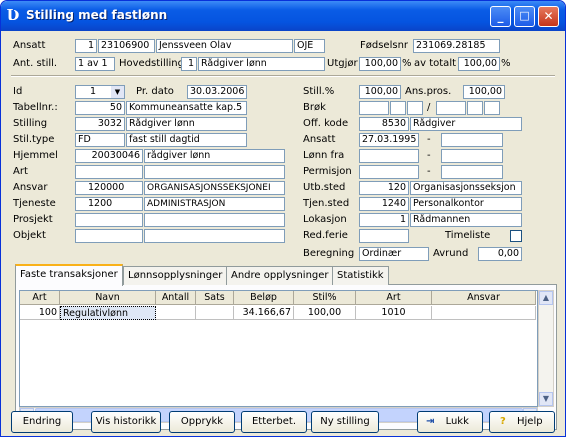 Image resolution: width=566 pixels, height=437 pixels. Describe the element at coordinates (214, 236) in the screenshot. I see `objekt-text-field` at that location.